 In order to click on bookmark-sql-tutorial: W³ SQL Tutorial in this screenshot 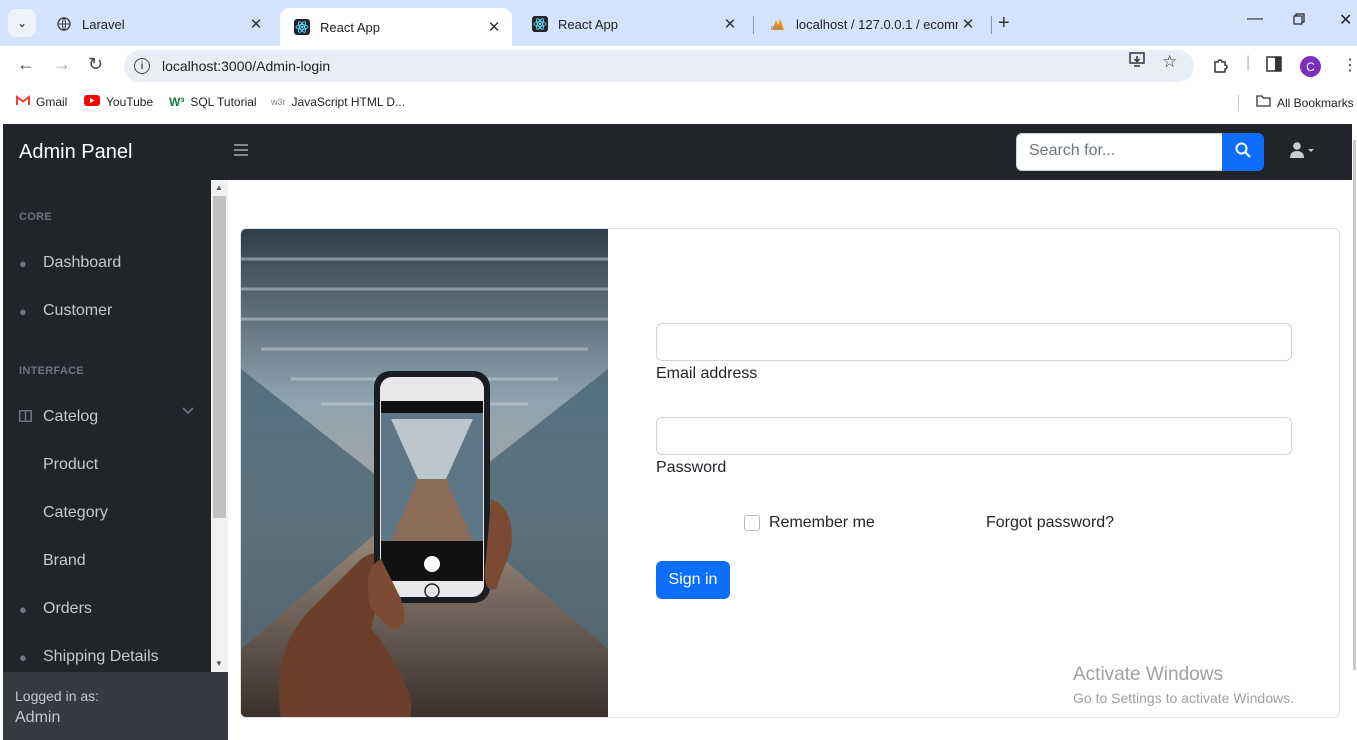, I will do `click(213, 102)`.